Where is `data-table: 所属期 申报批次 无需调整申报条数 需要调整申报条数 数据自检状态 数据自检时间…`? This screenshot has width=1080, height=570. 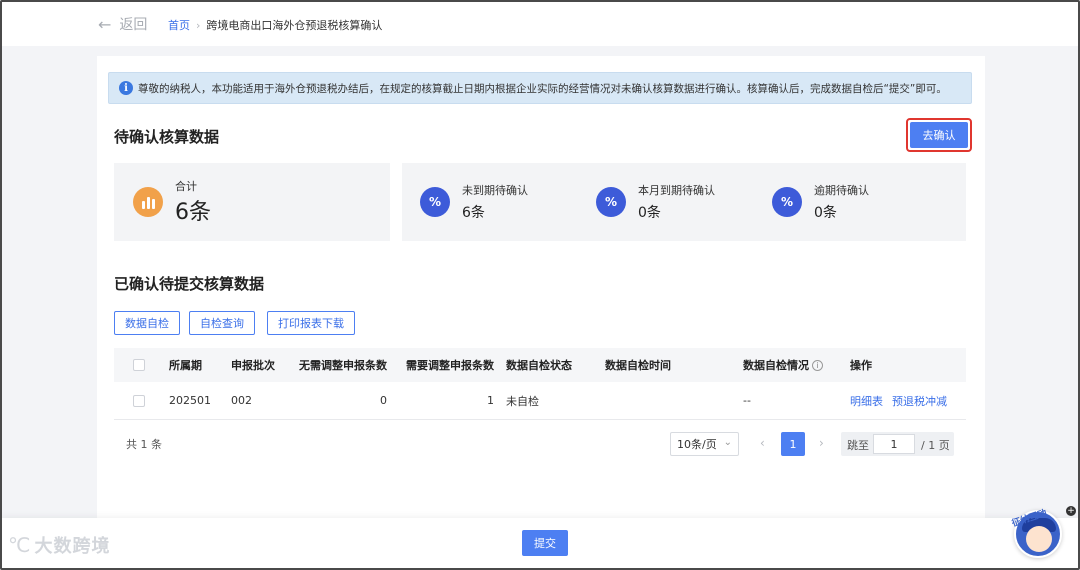
data-table: 所属期 申报批次 无需调整申报条数 需要调整申报条数 数据自检状态 数据自检时间… is located at coordinates (540, 384).